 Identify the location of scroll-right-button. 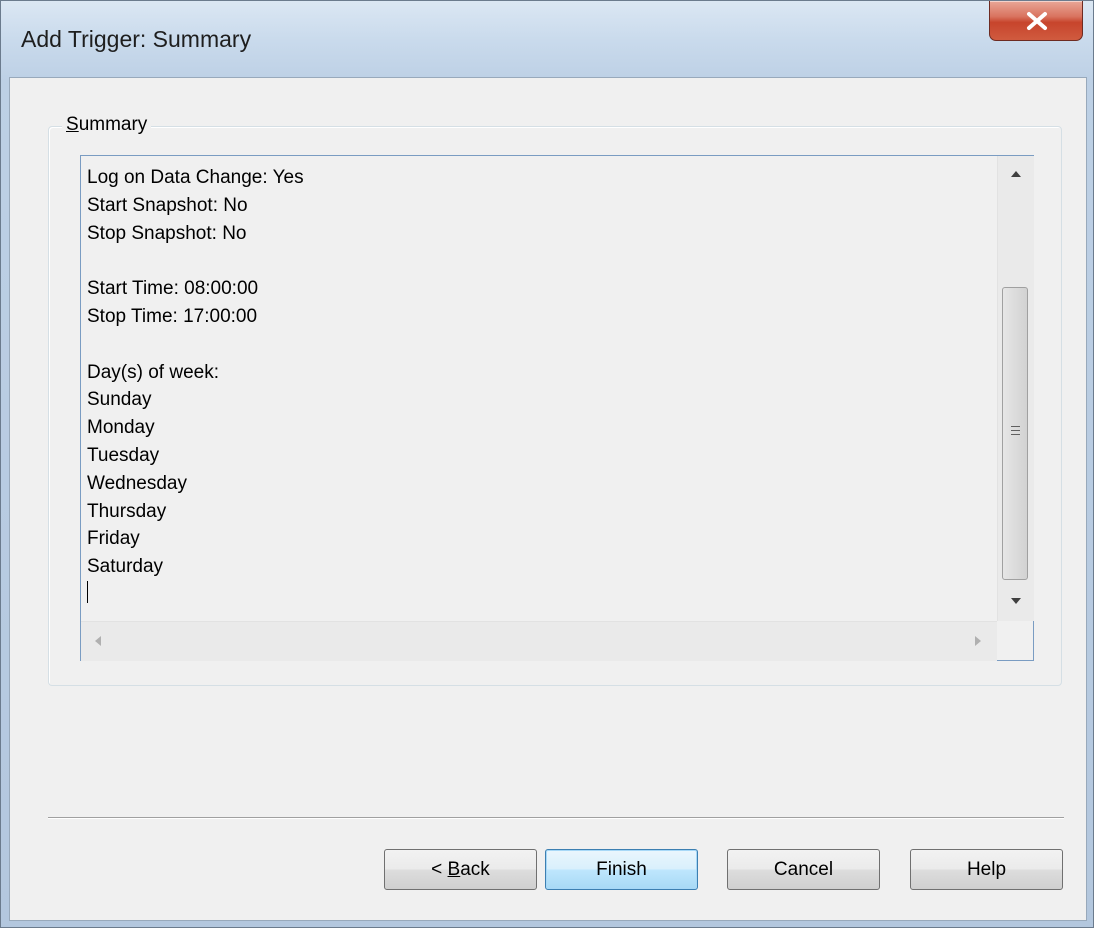
(979, 641).